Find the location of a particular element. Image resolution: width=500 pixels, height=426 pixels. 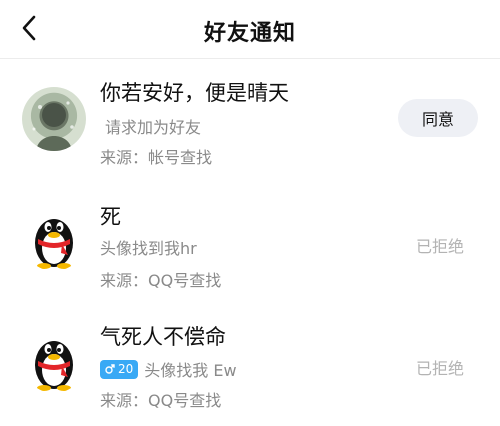

request-source: 来源：帐号查找 is located at coordinates (156, 157).